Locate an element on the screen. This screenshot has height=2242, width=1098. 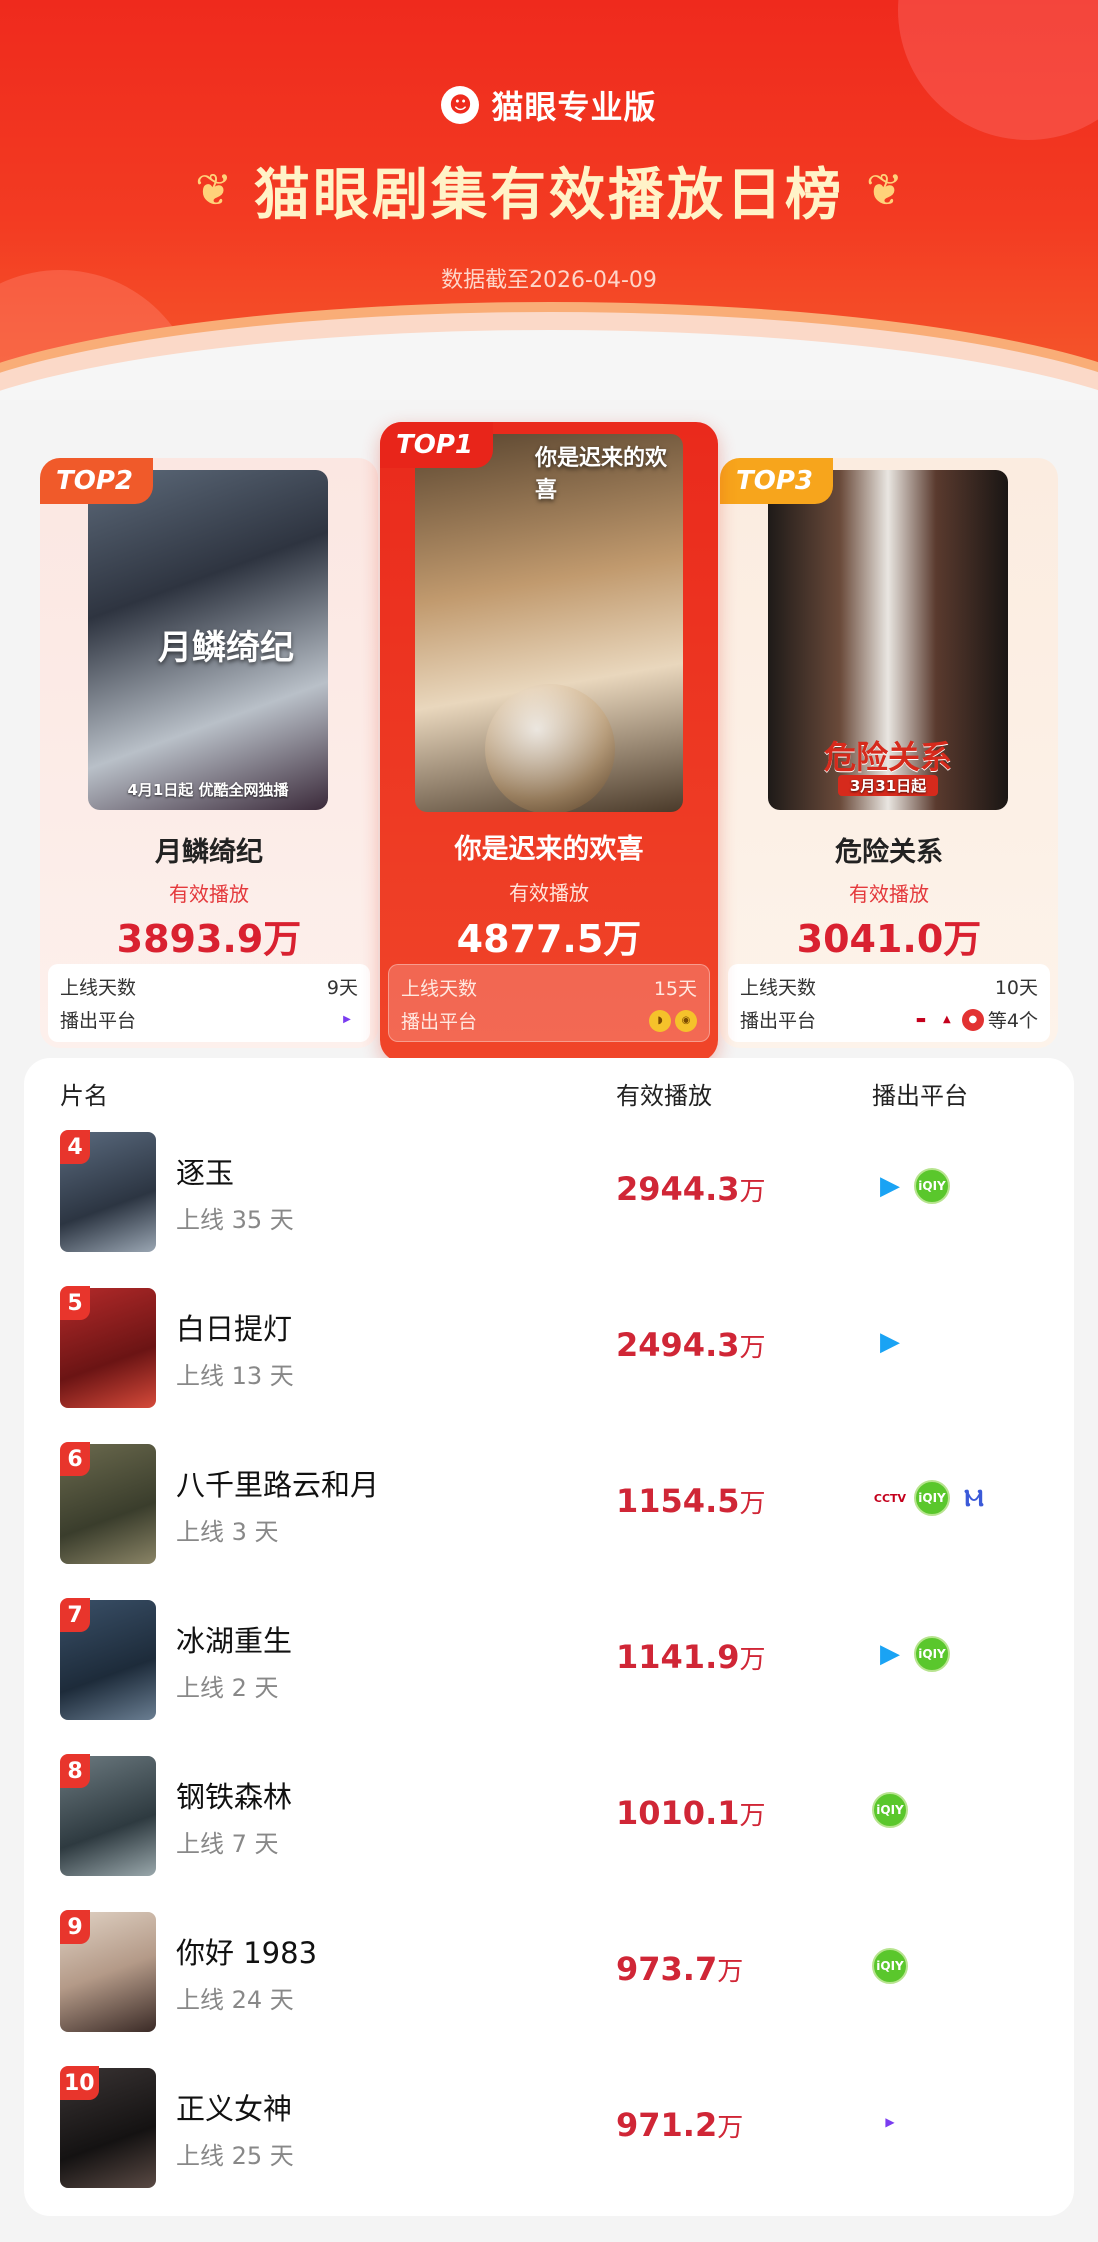
list-item: 9 你好 1983 上线 24 天 973.7万 iQIY is located at coordinates (549, 1980).